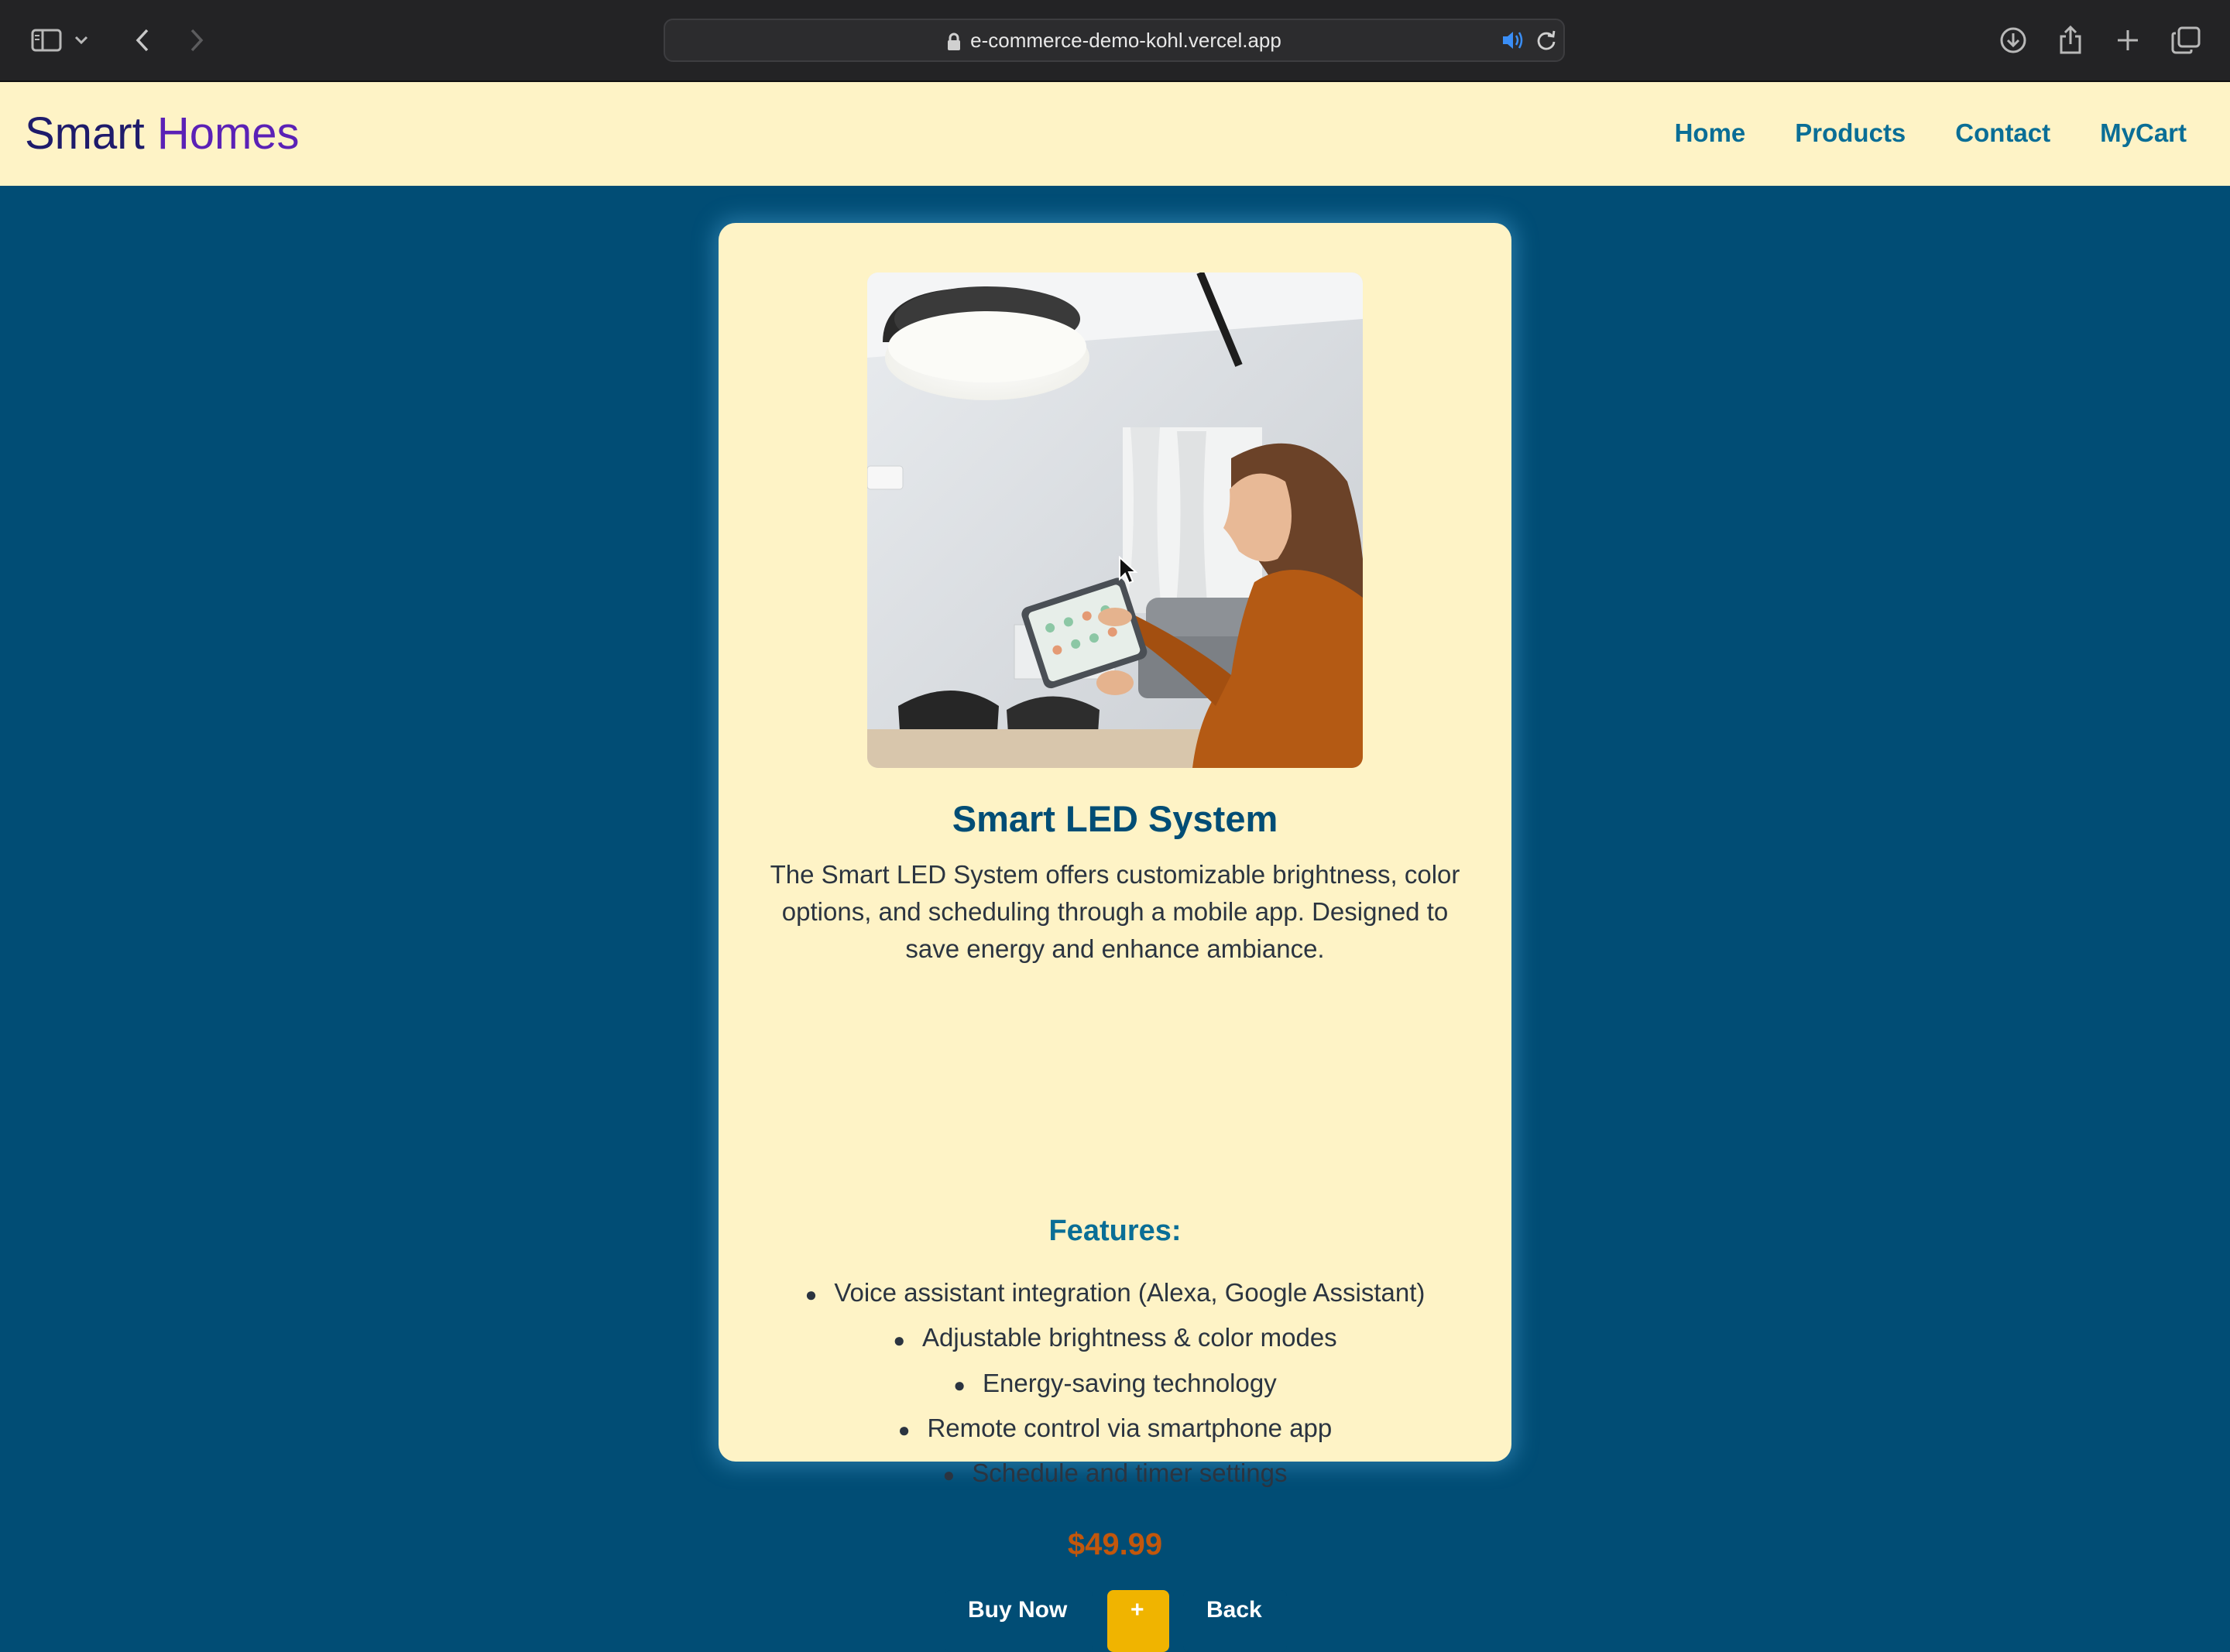  I want to click on main-nav: Home Products Contact MyCart, so click(1931, 133).